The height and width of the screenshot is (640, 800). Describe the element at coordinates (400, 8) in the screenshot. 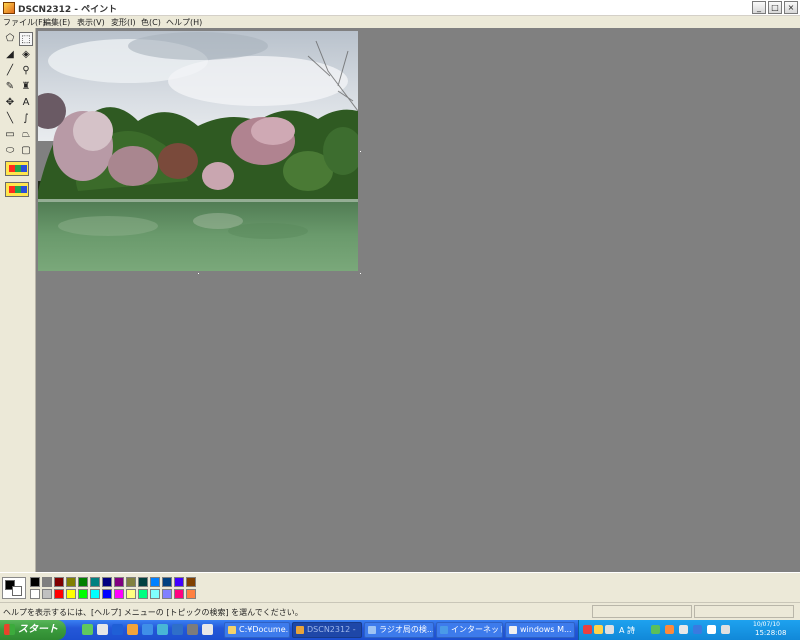

I see `title-bar: DSCN2312 - ペイント _ □ ×` at that location.